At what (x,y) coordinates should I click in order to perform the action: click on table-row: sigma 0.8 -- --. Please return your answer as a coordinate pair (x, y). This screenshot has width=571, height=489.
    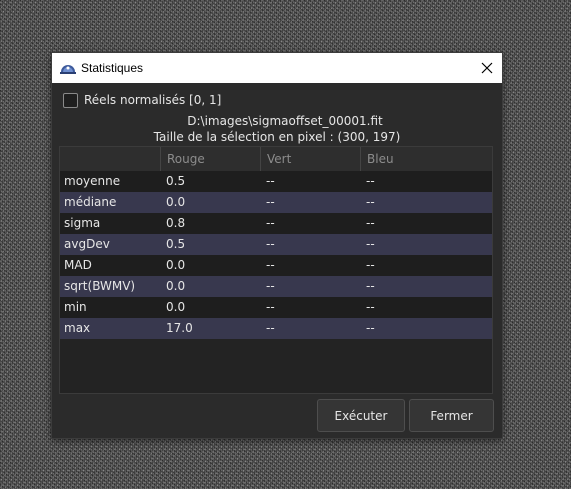
    Looking at the image, I should click on (276, 223).